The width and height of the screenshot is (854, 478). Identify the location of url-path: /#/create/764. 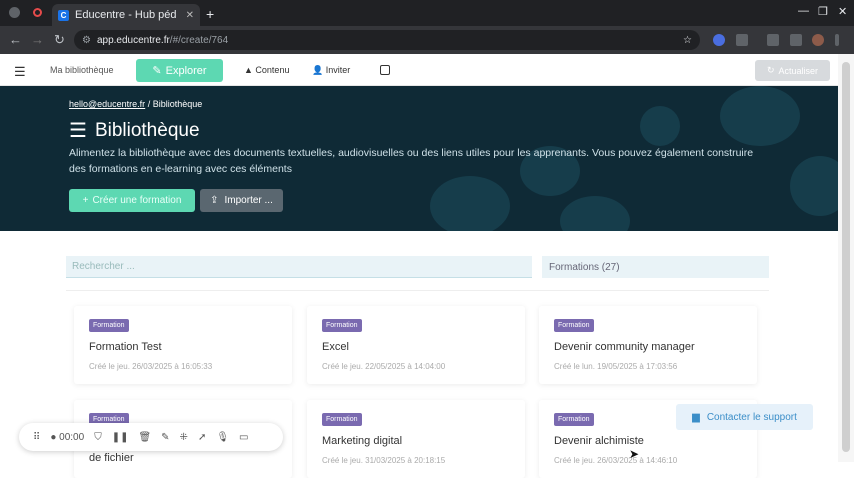
(199, 40).